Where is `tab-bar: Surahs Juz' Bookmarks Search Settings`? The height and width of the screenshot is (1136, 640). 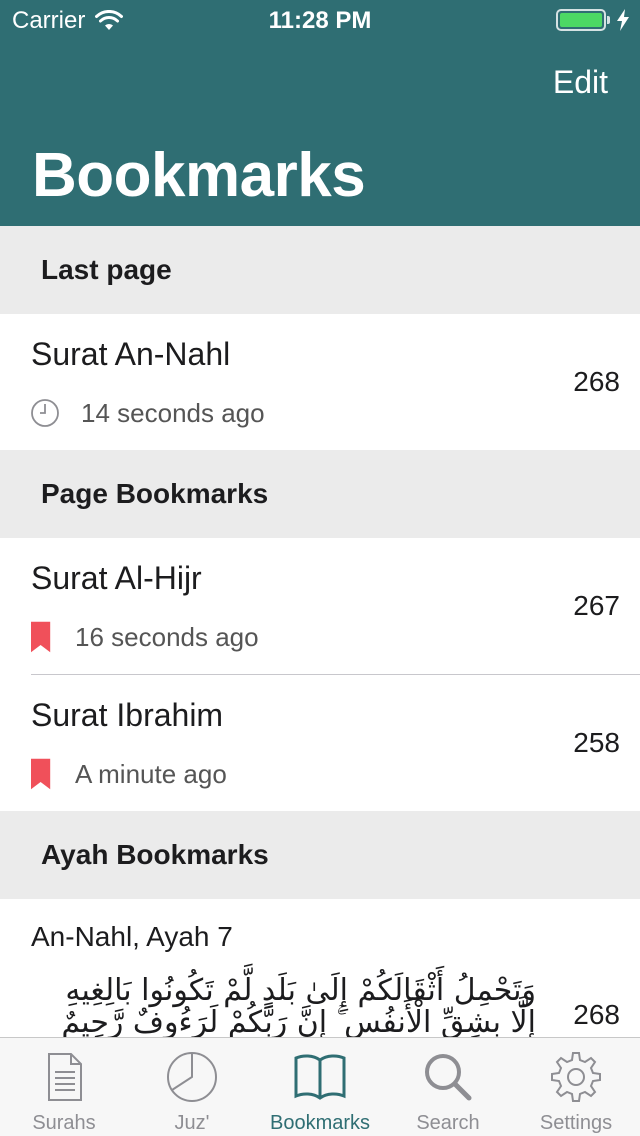 tab-bar: Surahs Juz' Bookmarks Search Settings is located at coordinates (320, 1086).